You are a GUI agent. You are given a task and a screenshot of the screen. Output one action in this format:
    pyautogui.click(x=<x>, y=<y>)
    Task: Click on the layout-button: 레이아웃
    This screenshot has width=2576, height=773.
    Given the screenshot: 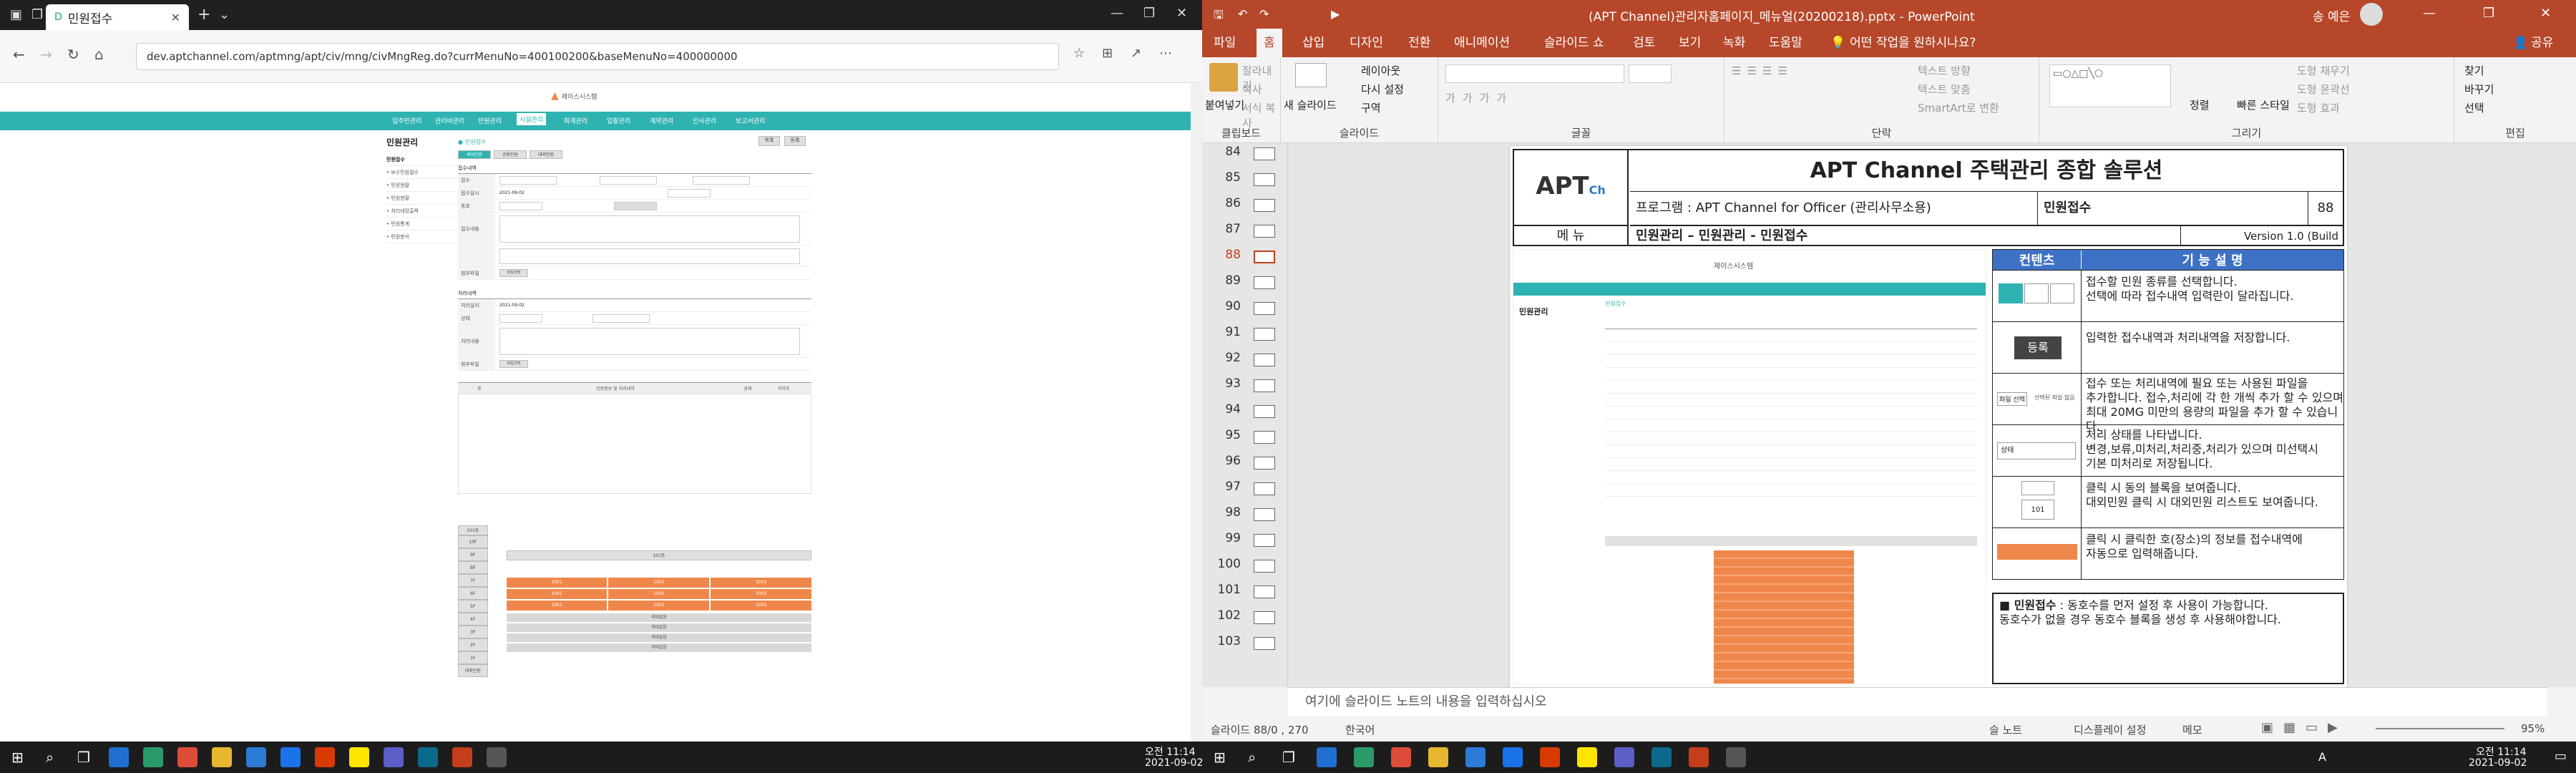 What is the action you would take?
    pyautogui.click(x=1380, y=70)
    